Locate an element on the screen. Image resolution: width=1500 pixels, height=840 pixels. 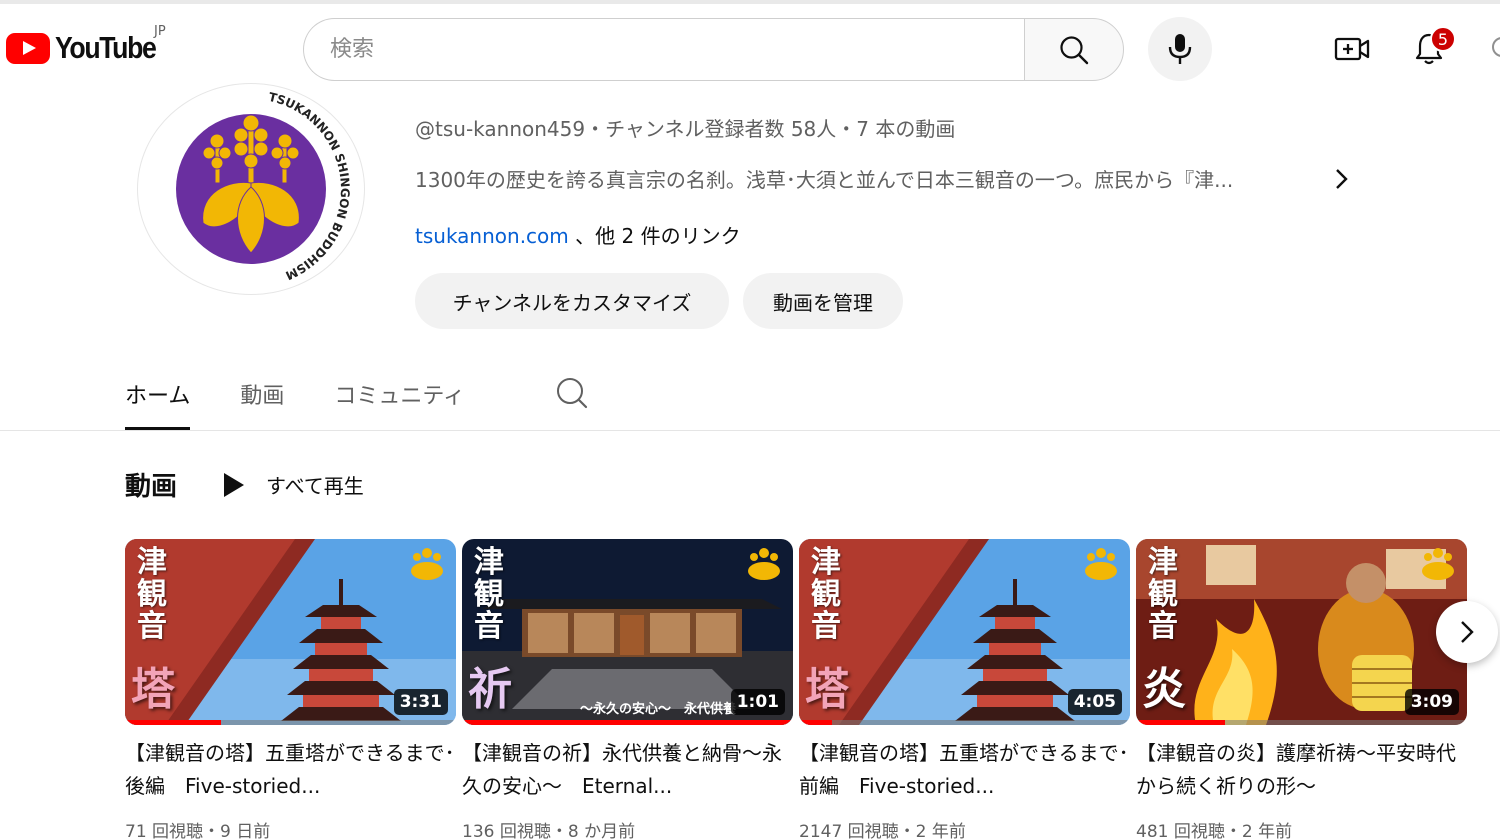
logo-wordmark: YouTube is located at coordinates (106, 47).